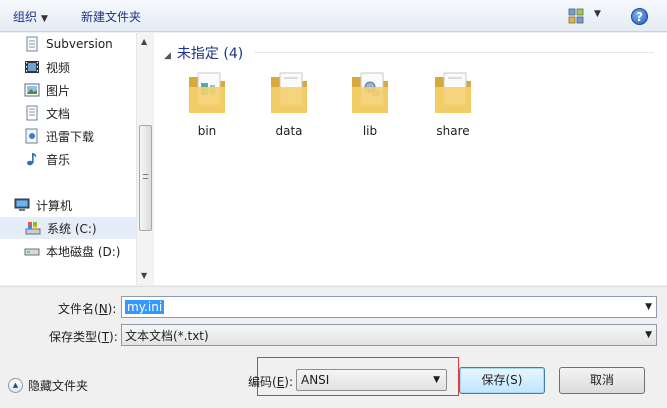 The image size is (667, 408). Describe the element at coordinates (370, 131) in the screenshot. I see `folder-name: lib` at that location.